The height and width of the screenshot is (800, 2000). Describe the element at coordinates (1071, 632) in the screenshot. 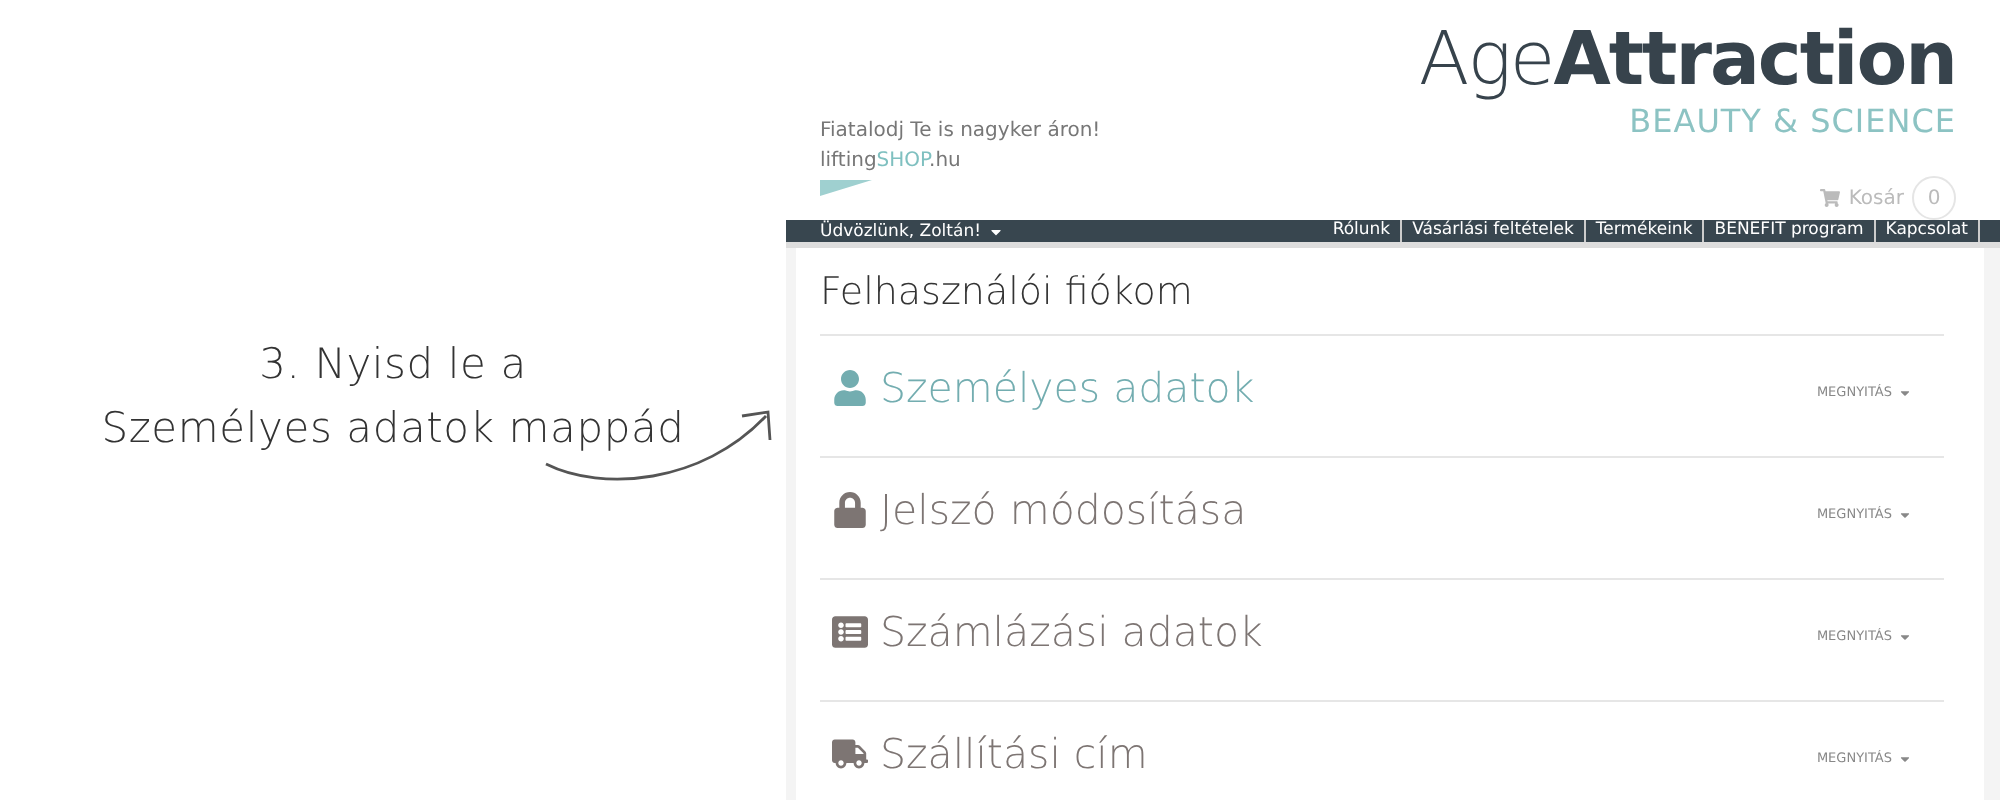

I see `section-title: Számlázási adatok` at that location.